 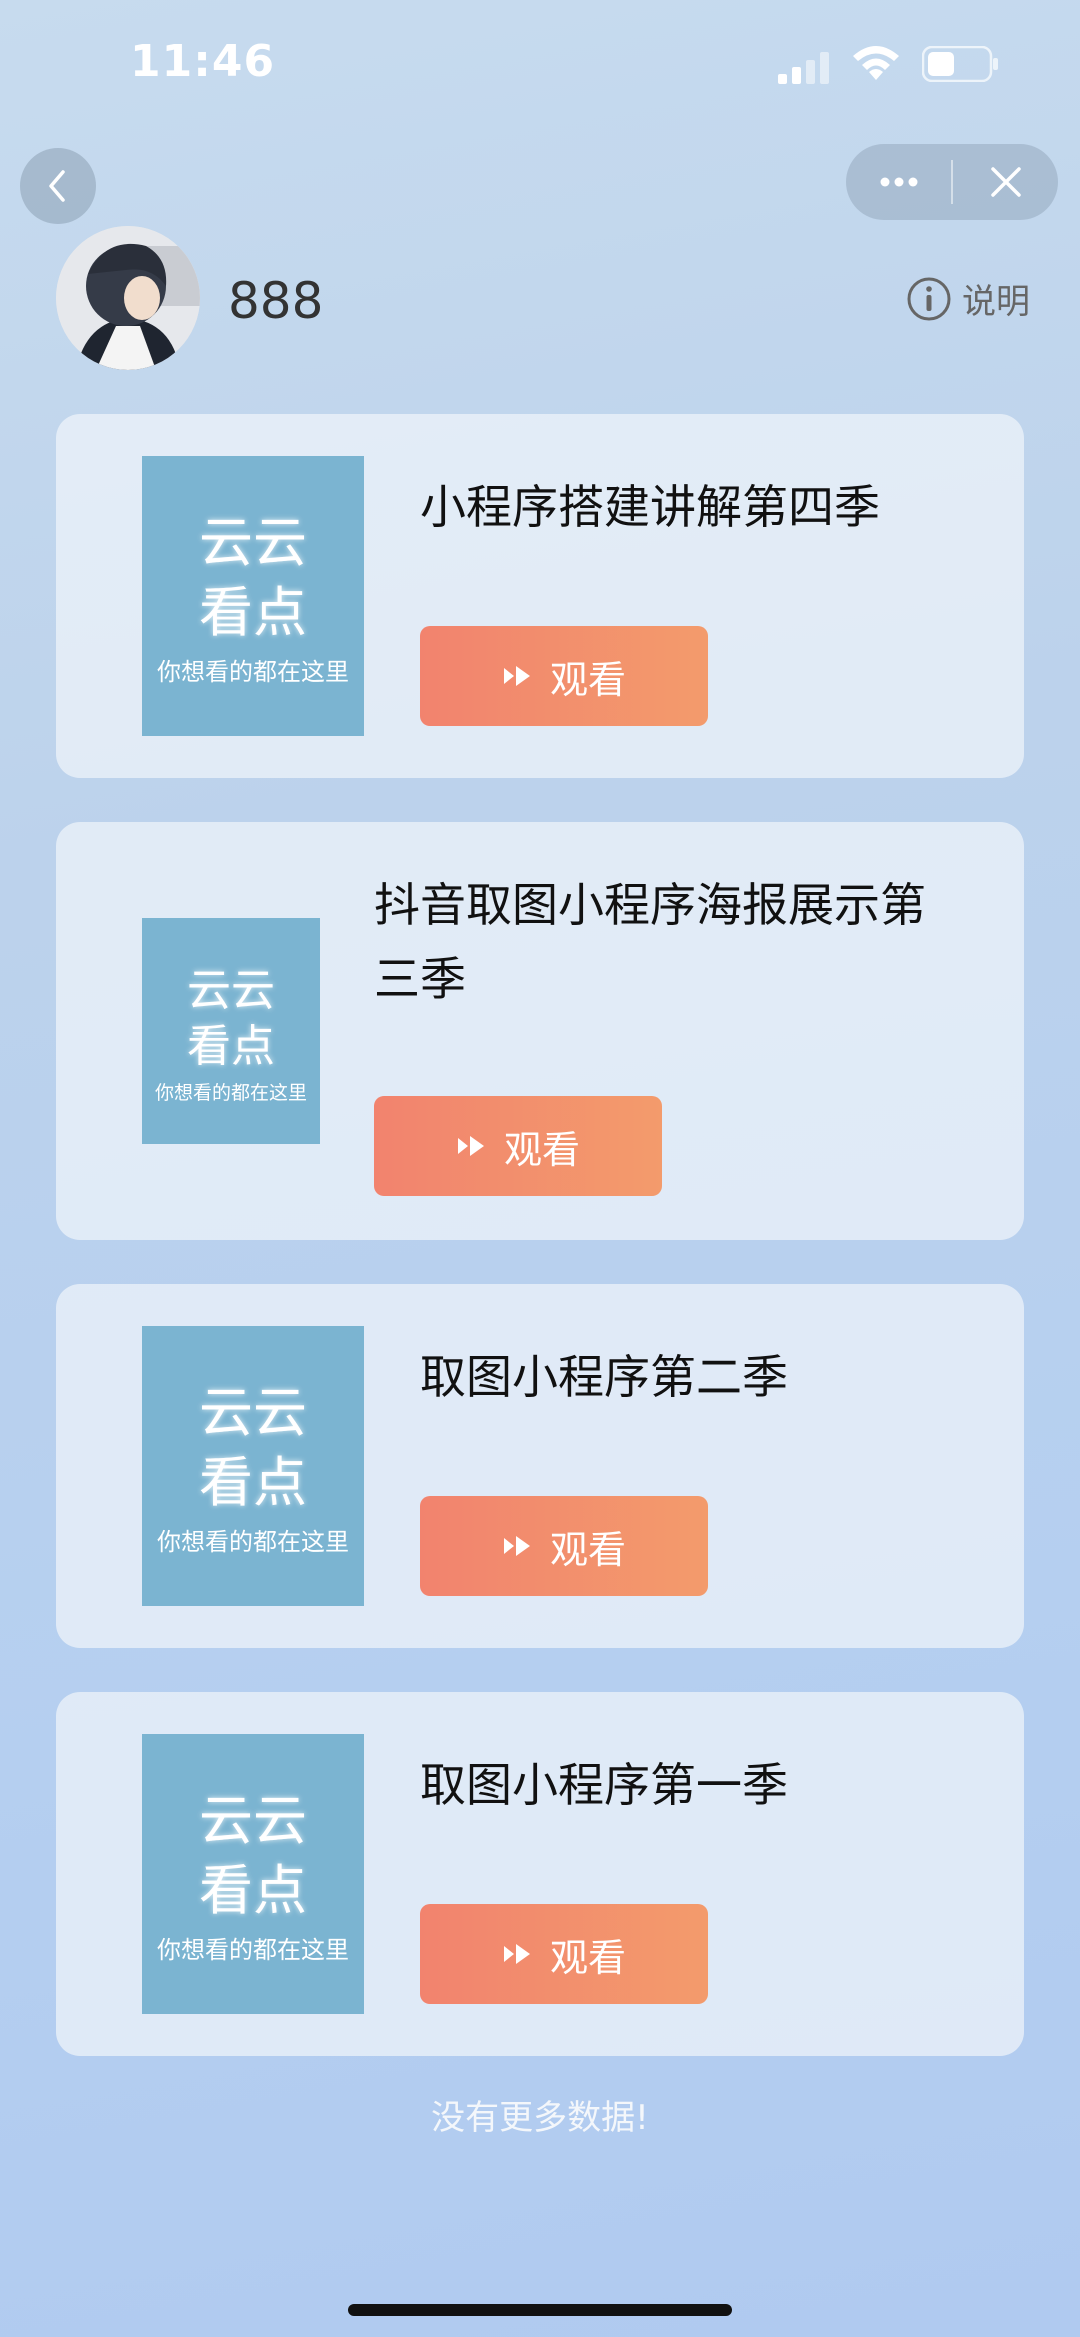 What do you see at coordinates (960, 64) in the screenshot?
I see `battery-icon` at bounding box center [960, 64].